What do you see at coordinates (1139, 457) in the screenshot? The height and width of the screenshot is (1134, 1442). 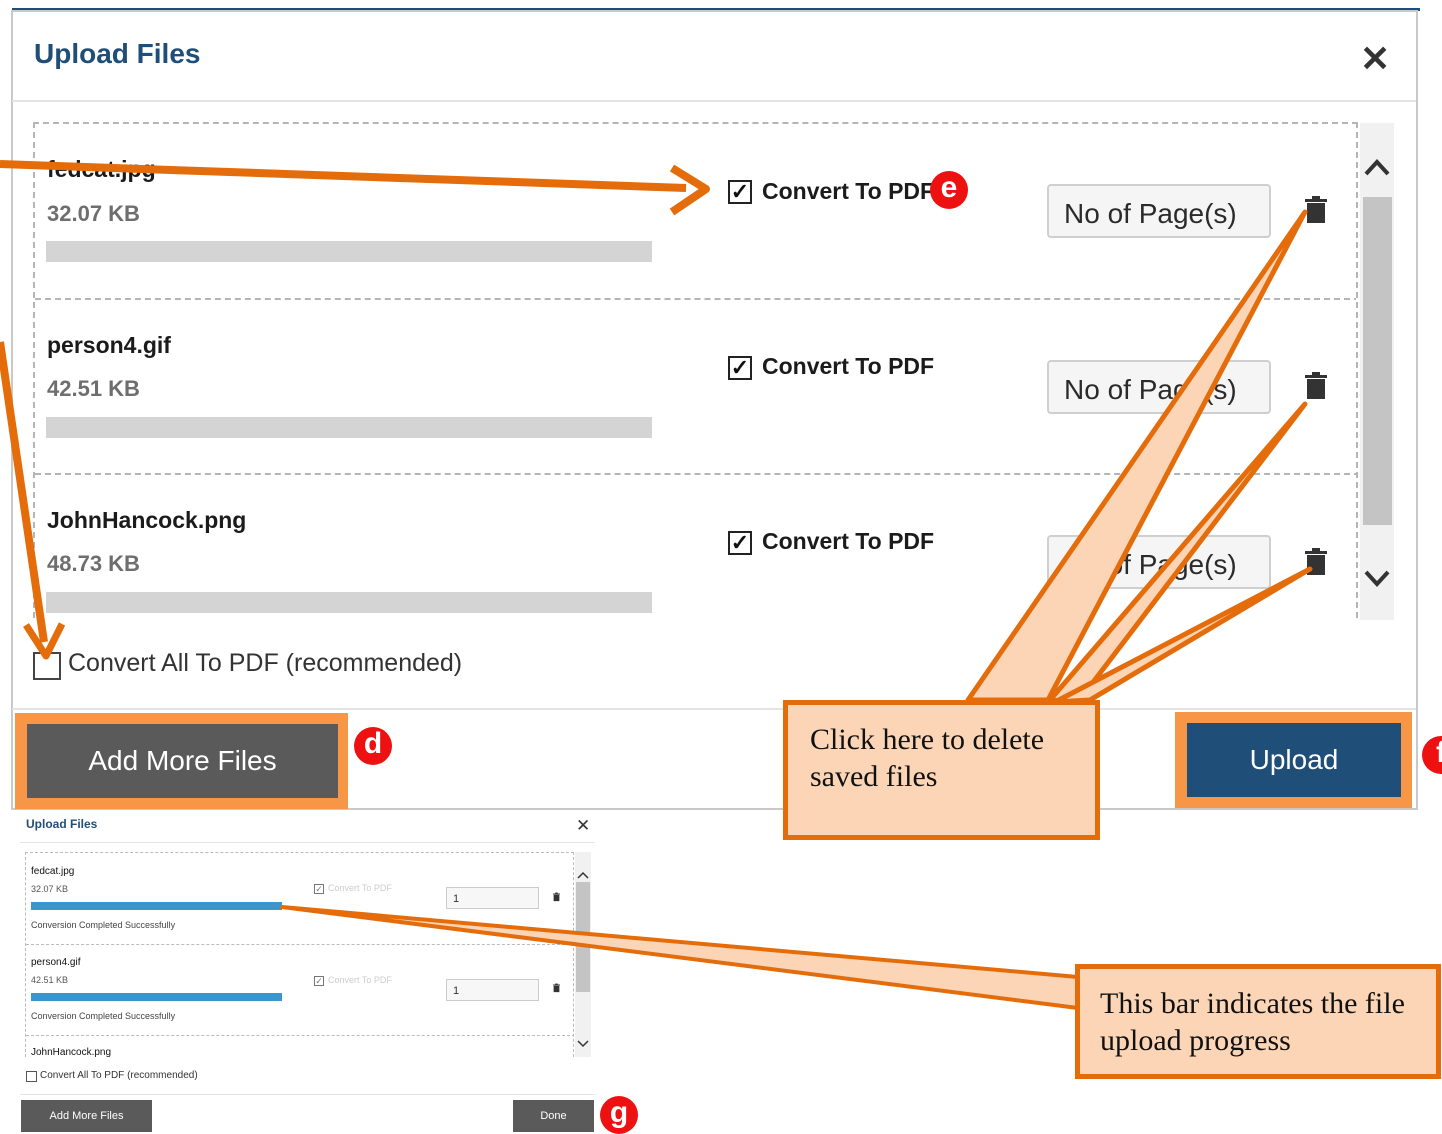 I see `delete-callout-pointers` at bounding box center [1139, 457].